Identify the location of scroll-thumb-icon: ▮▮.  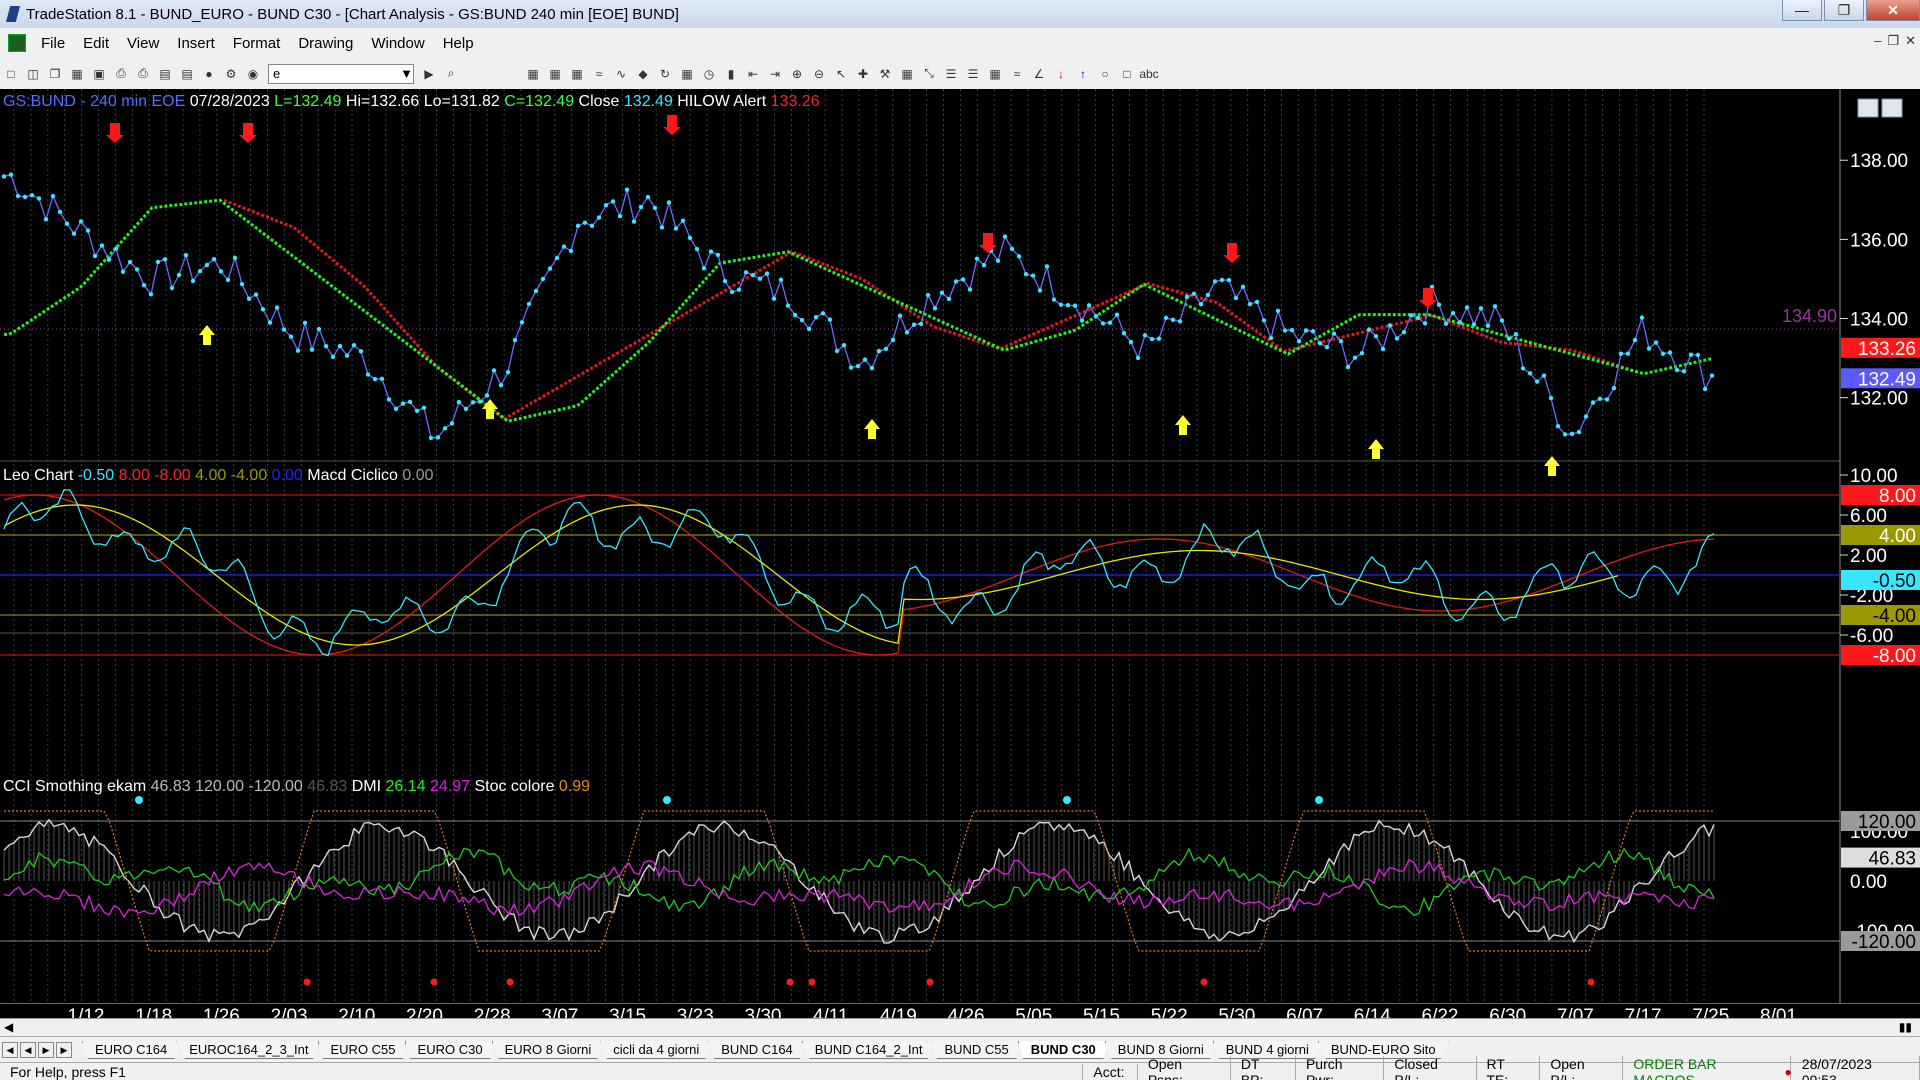
(1905, 1027).